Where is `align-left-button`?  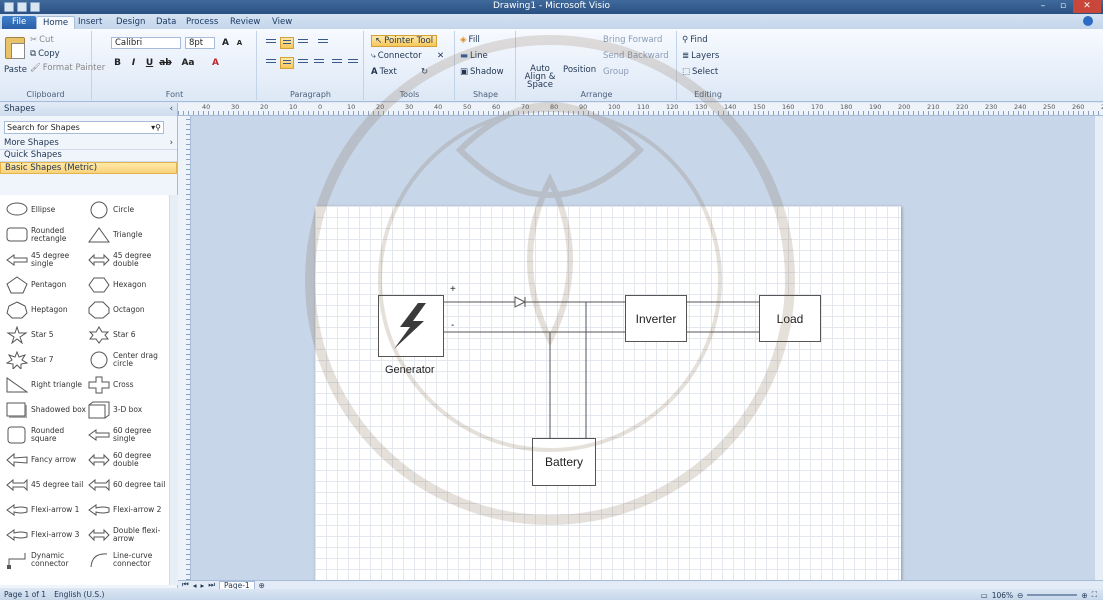 align-left-button is located at coordinates (271, 63).